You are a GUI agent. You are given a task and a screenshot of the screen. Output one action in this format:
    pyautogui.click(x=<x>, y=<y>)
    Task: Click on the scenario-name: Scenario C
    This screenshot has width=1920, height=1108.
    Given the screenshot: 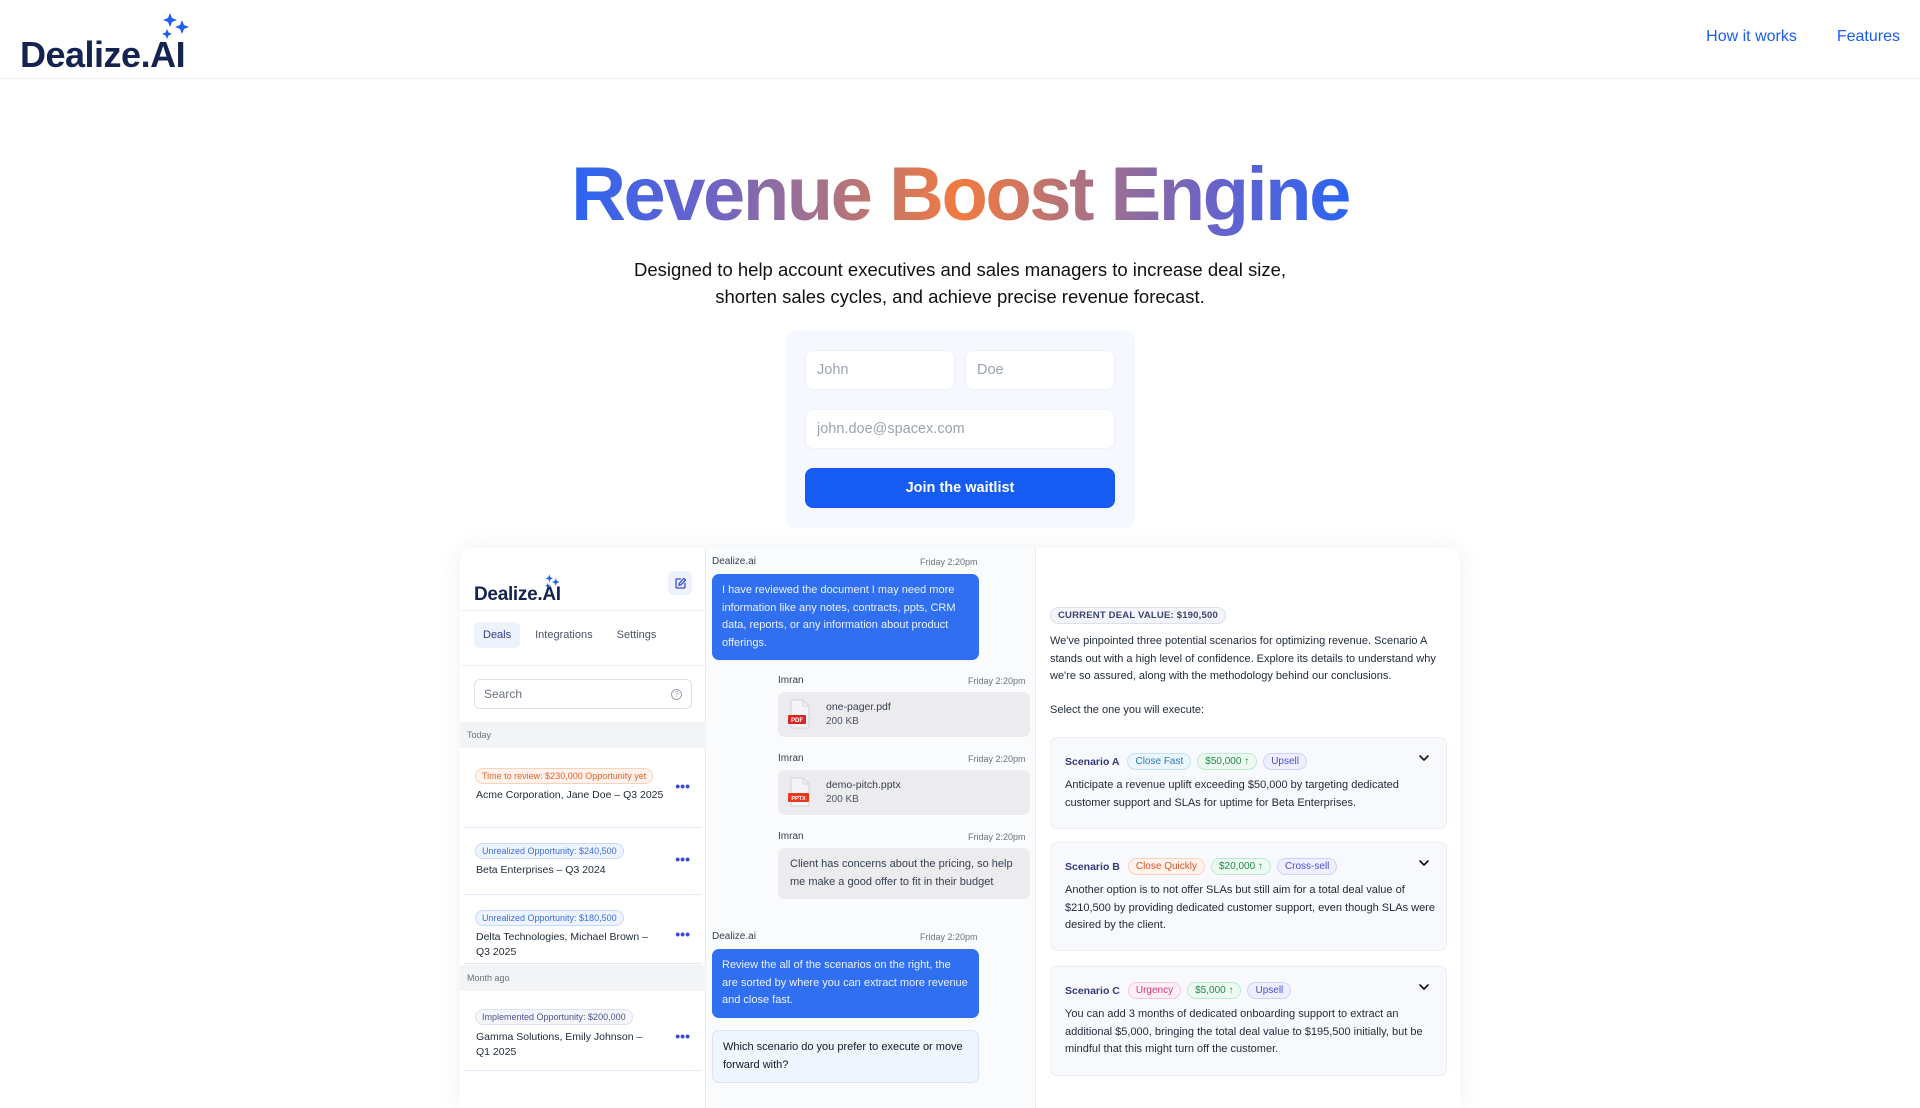 What is the action you would take?
    pyautogui.click(x=1092, y=990)
    